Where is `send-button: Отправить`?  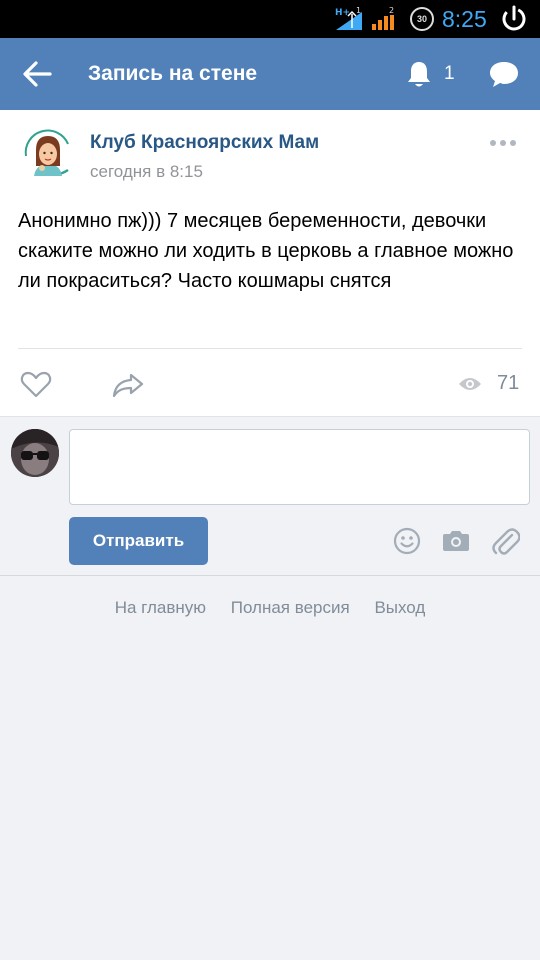 send-button: Отправить is located at coordinates (138, 541).